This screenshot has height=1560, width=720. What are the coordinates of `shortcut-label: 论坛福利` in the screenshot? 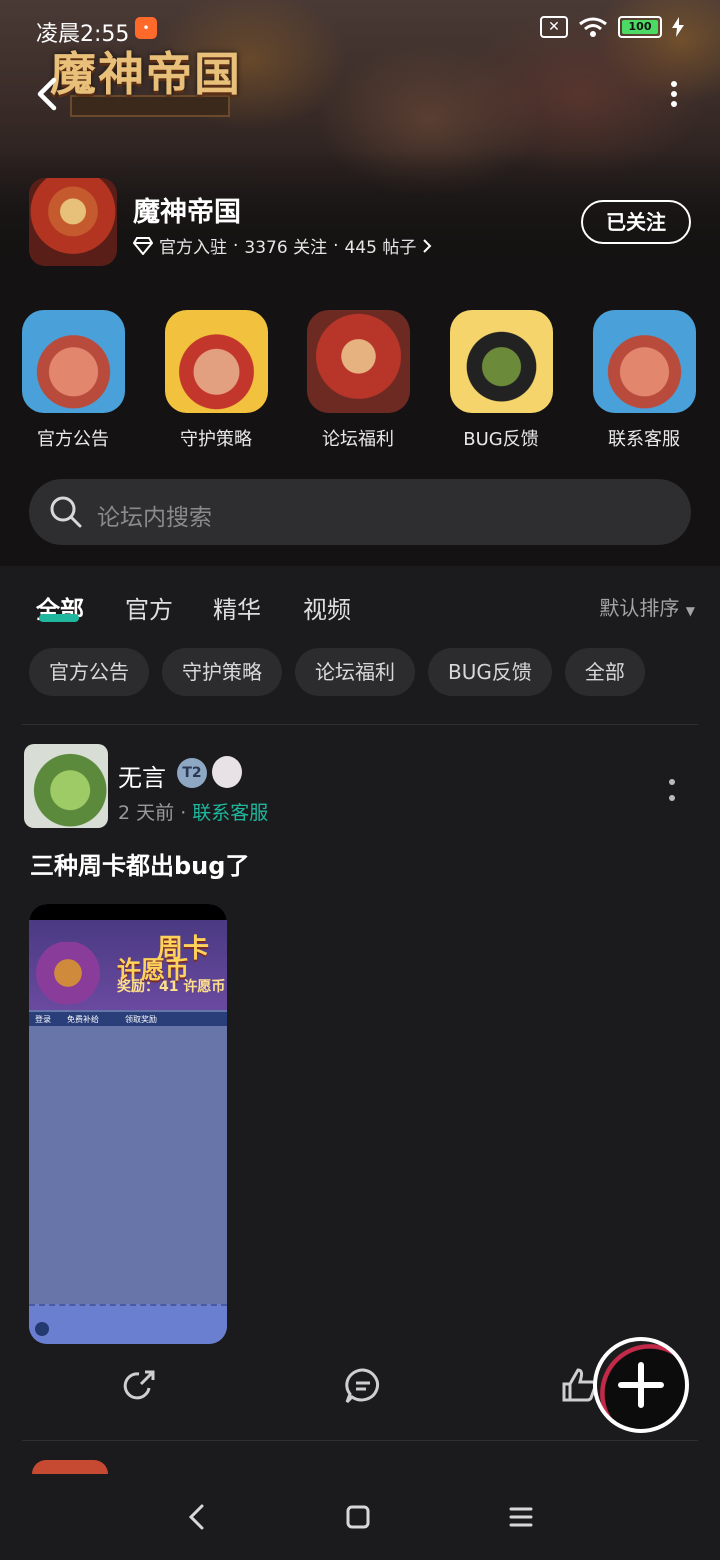 It's located at (358, 439).